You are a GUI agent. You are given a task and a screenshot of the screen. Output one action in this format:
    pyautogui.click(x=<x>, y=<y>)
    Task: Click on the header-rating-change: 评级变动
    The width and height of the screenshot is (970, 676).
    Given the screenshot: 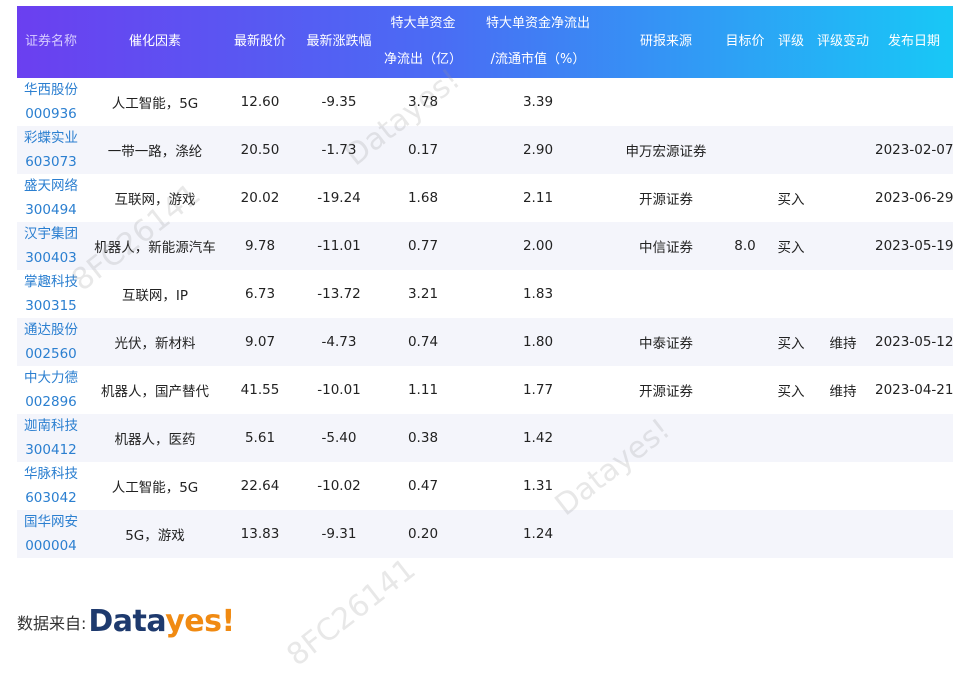 What is the action you would take?
    pyautogui.click(x=843, y=42)
    